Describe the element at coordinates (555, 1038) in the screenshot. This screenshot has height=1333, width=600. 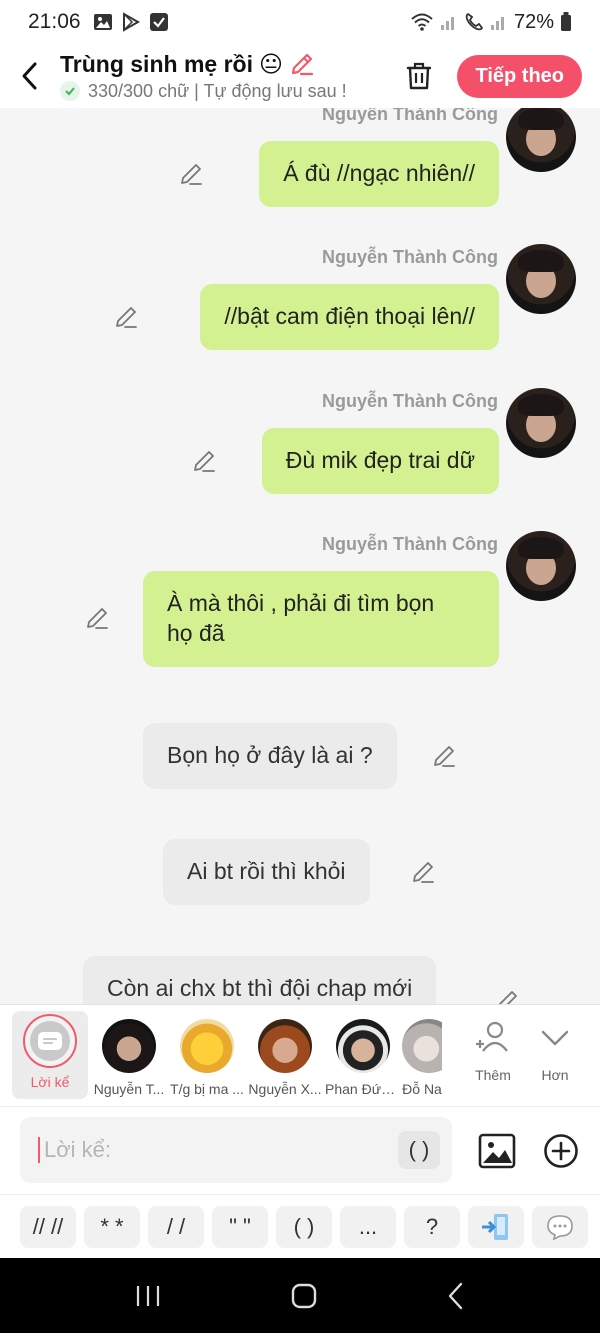
I see `chevron-down-icon` at that location.